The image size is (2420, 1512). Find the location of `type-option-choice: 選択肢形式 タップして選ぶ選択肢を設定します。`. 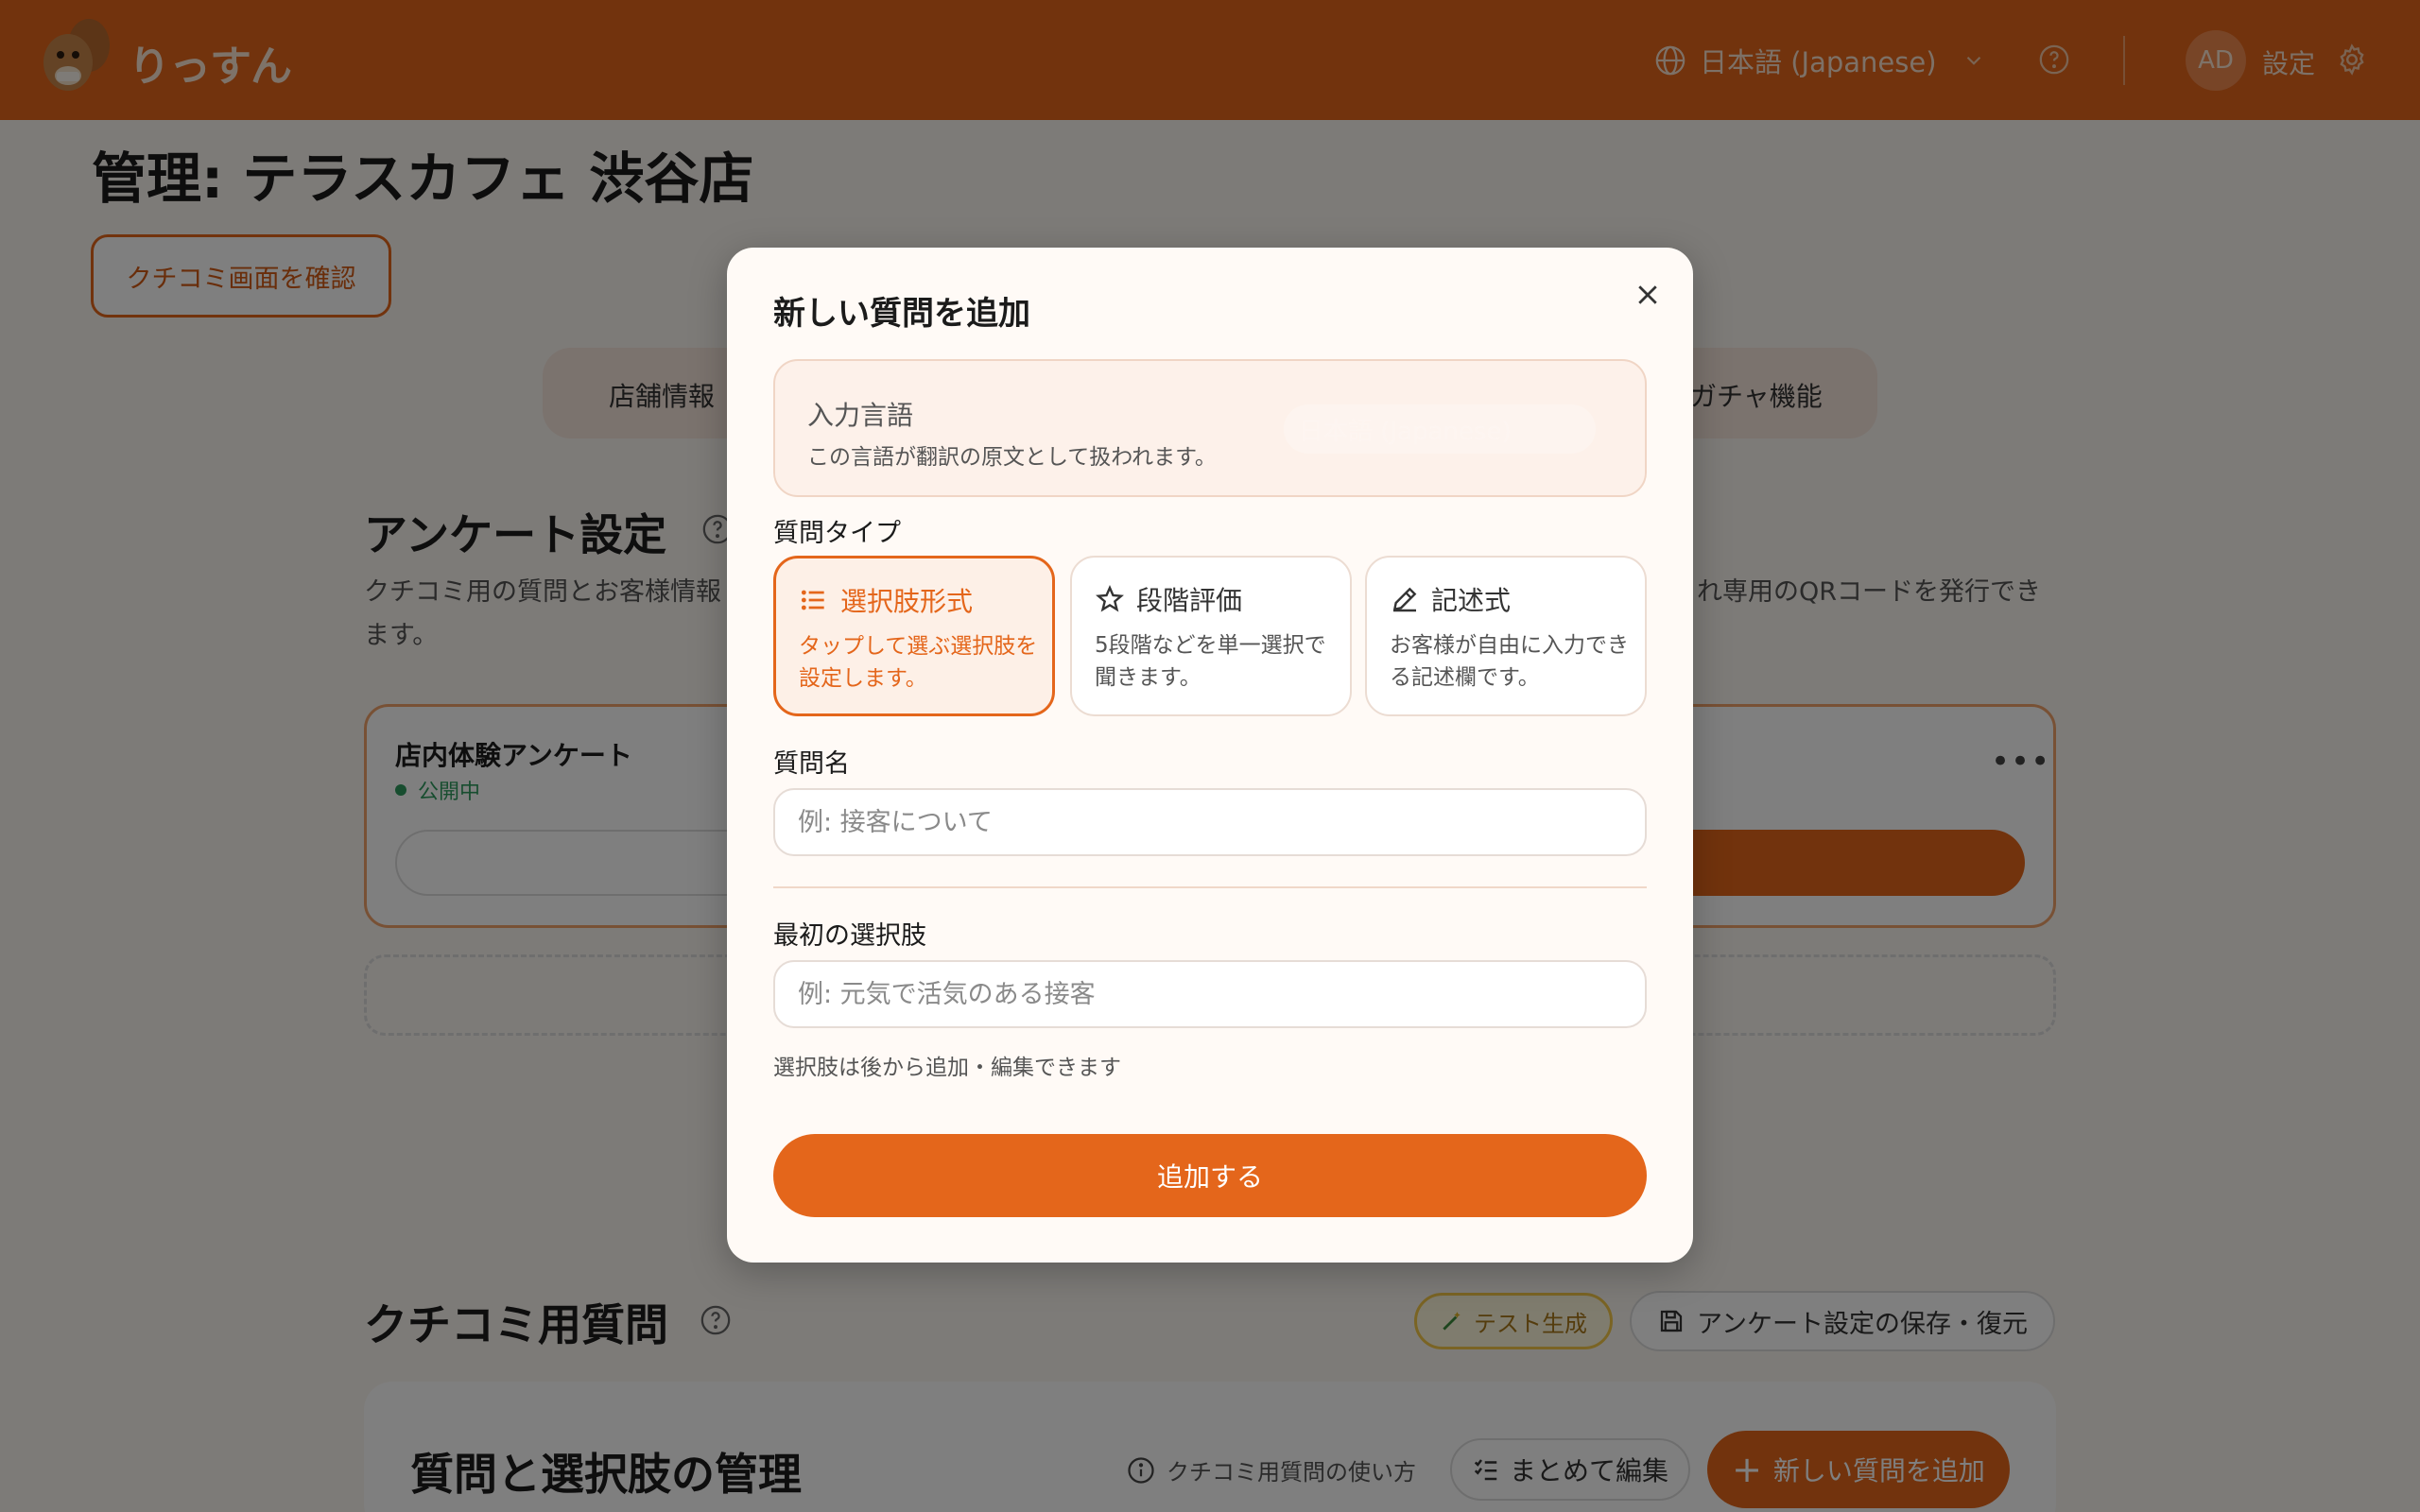

type-option-choice: 選択肢形式 タップして選ぶ選択肢を設定します。 is located at coordinates (914, 636).